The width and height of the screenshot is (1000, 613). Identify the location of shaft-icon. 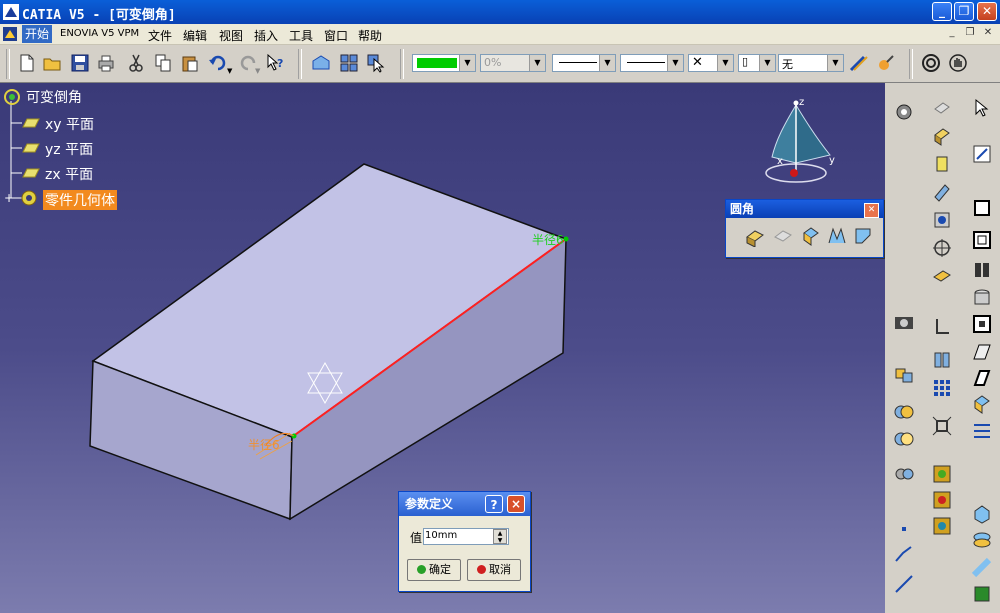
(942, 164).